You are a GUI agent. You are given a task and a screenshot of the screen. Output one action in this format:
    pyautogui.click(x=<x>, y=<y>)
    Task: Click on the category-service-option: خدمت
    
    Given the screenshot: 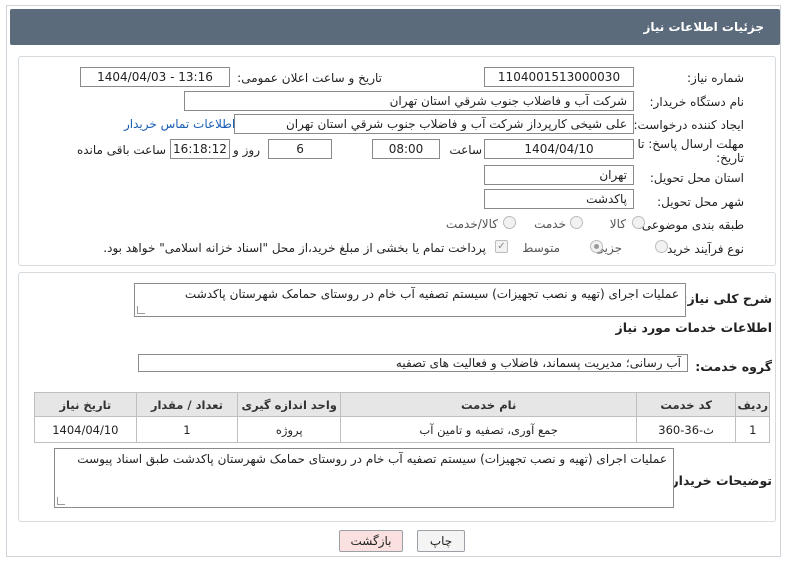 What is the action you would take?
    pyautogui.click(x=550, y=224)
    